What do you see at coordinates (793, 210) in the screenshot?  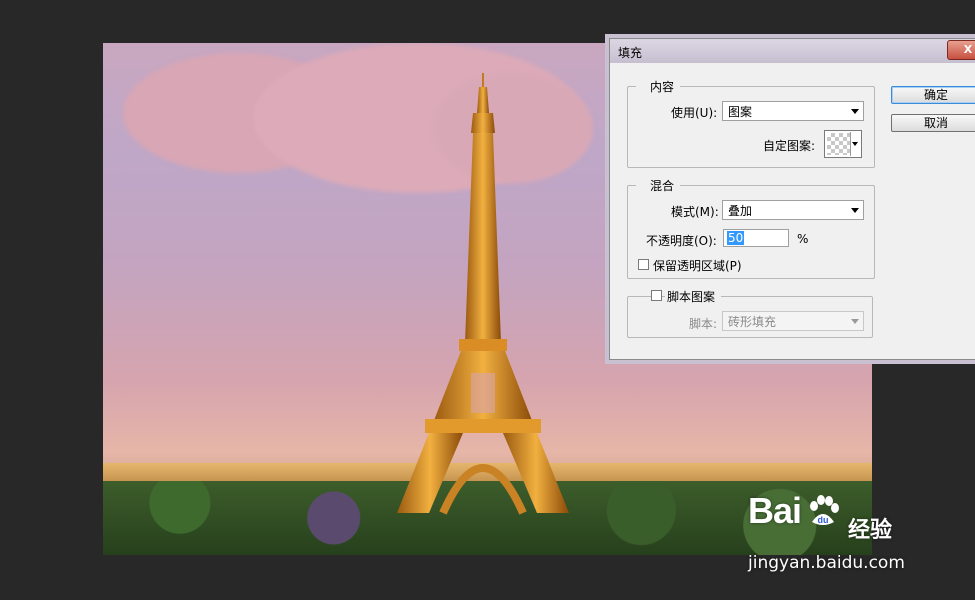 I see `mode-dropdown: 叠加` at bounding box center [793, 210].